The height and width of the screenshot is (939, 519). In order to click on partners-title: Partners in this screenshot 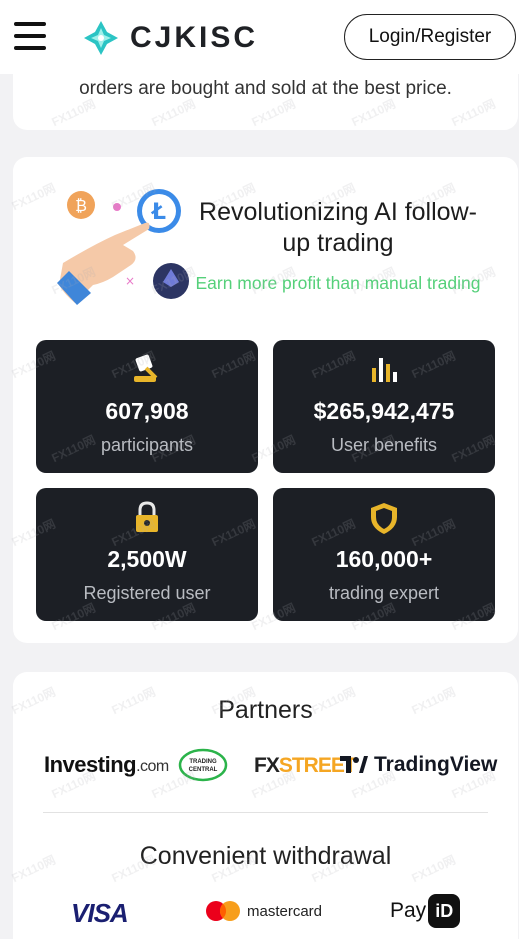, I will do `click(265, 710)`.